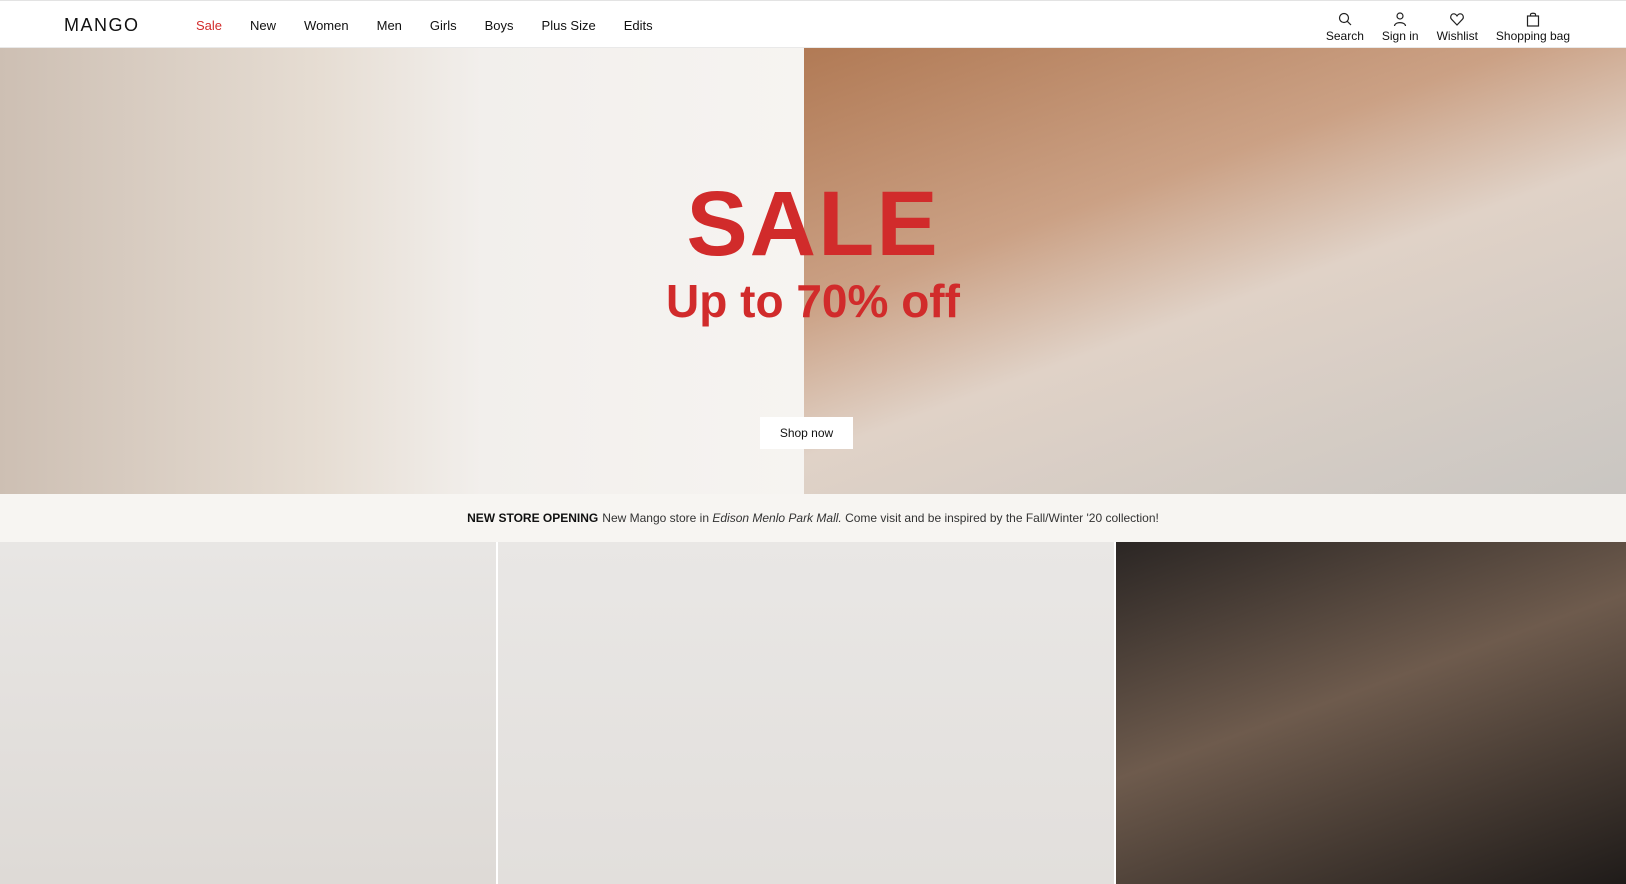 This screenshot has height=884, width=1626. I want to click on notice-label: NEW STORE OPENING, so click(533, 518).